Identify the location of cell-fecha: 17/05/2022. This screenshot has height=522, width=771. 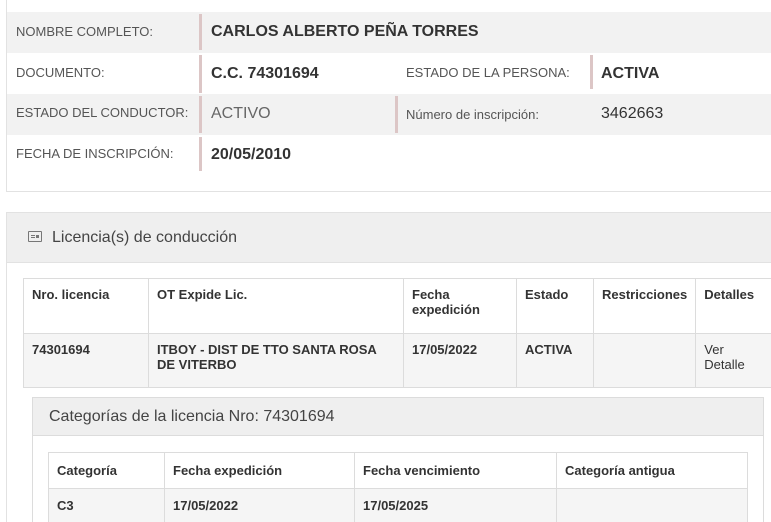
(460, 360).